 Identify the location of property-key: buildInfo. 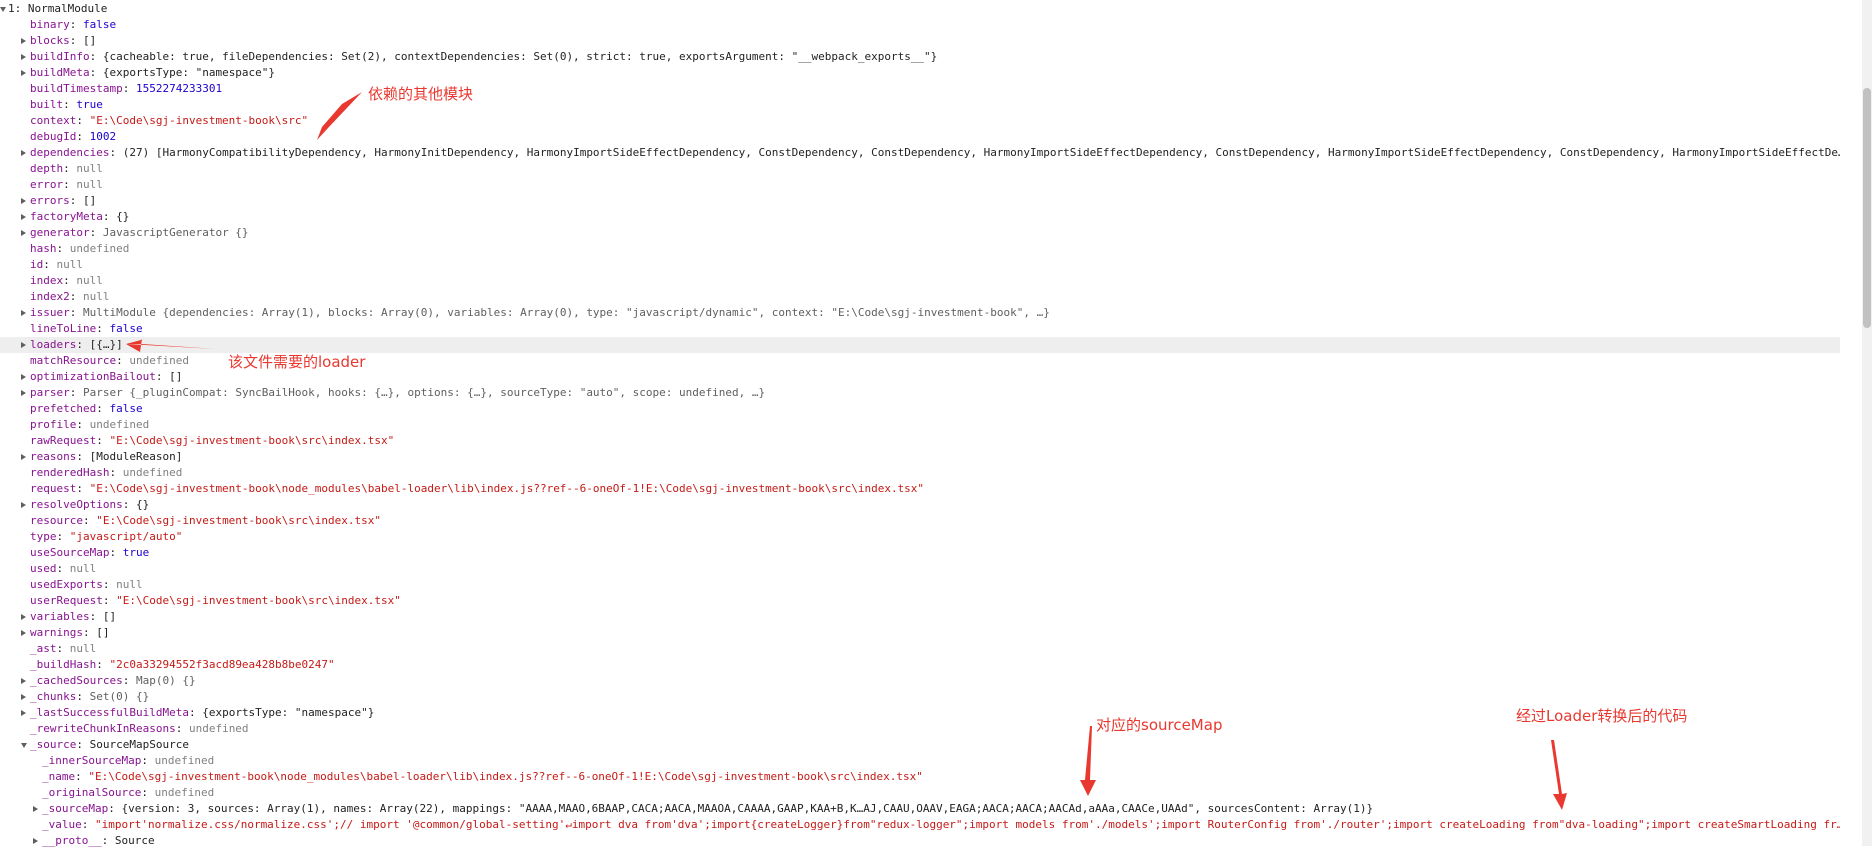
(60, 56).